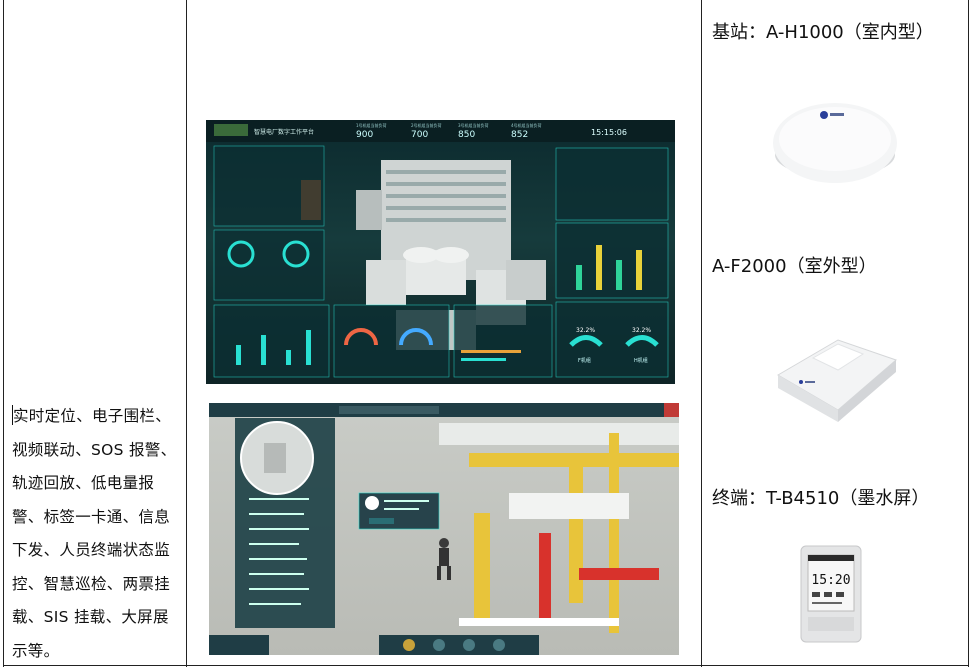 The width and height of the screenshot is (973, 668). What do you see at coordinates (835, 144) in the screenshot?
I see `indoor-base-station-image` at bounding box center [835, 144].